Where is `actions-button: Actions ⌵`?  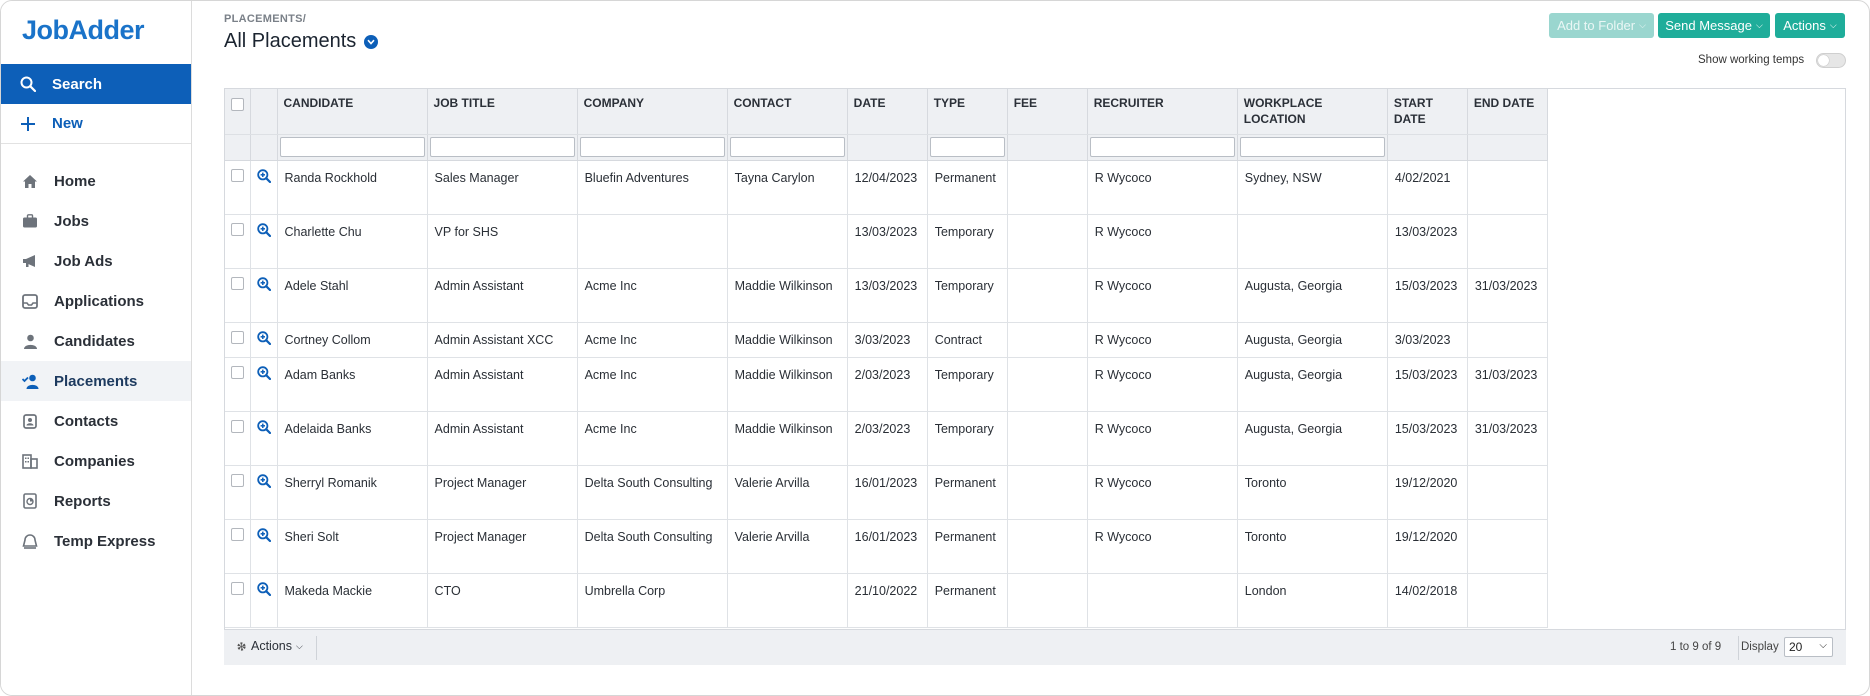
actions-button: Actions ⌵ is located at coordinates (1810, 25).